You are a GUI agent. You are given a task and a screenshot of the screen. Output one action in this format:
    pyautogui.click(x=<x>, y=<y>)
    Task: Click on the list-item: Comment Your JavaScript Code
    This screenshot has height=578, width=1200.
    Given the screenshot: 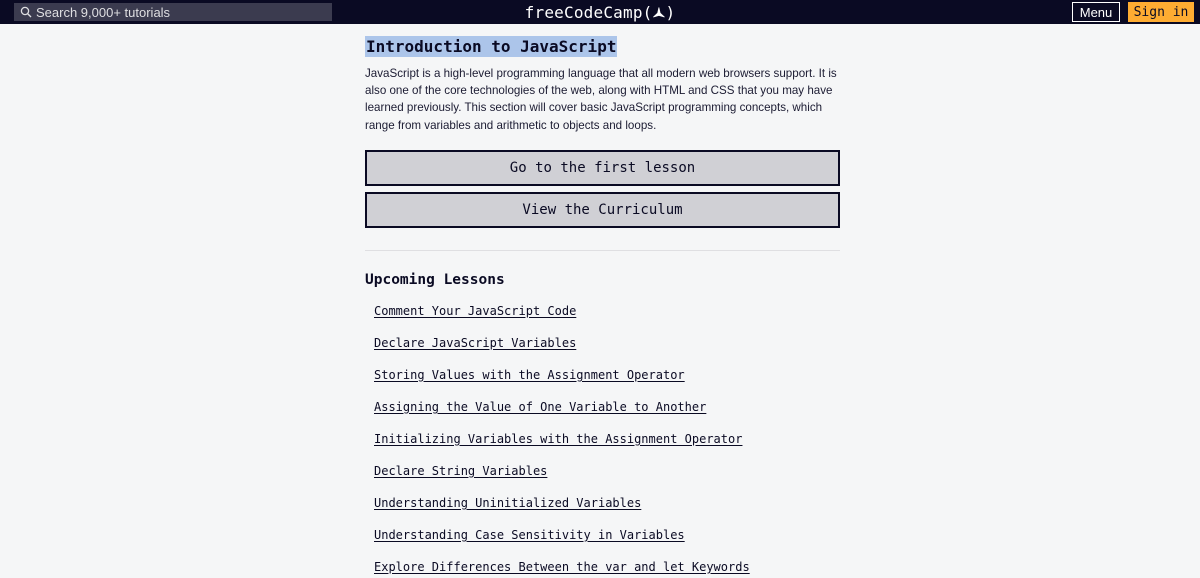 What is the action you would take?
    pyautogui.click(x=602, y=318)
    